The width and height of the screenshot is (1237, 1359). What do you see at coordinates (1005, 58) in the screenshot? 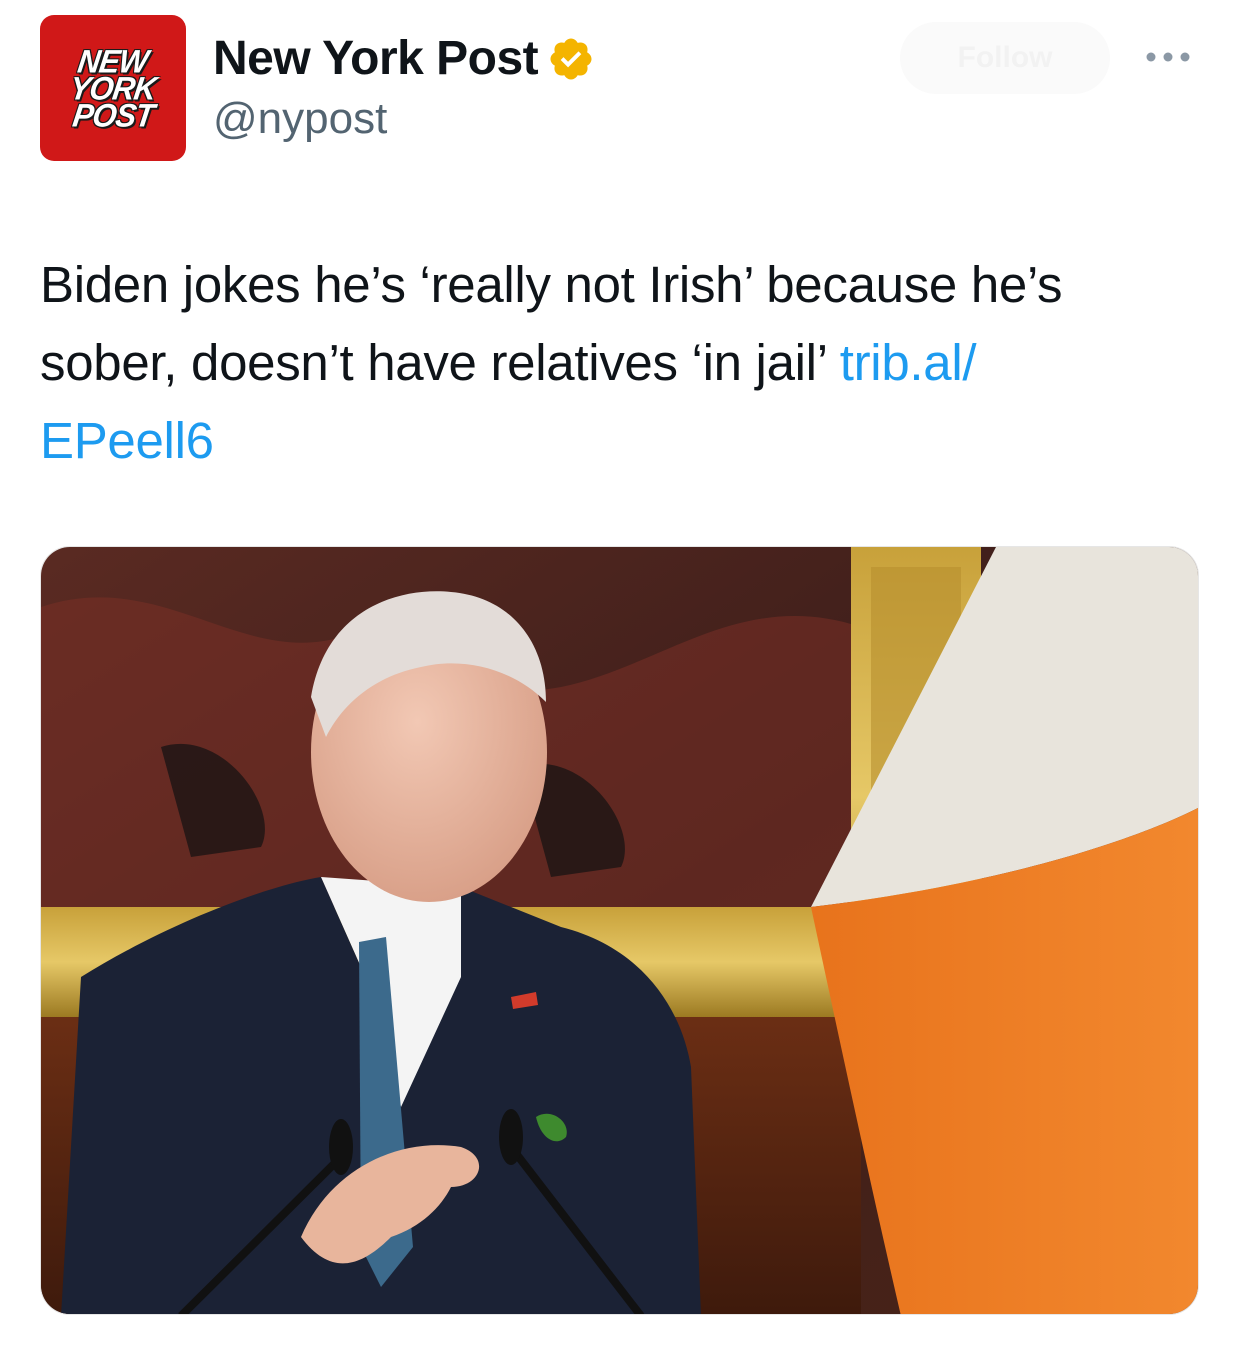
I see `follow-button: Follow` at bounding box center [1005, 58].